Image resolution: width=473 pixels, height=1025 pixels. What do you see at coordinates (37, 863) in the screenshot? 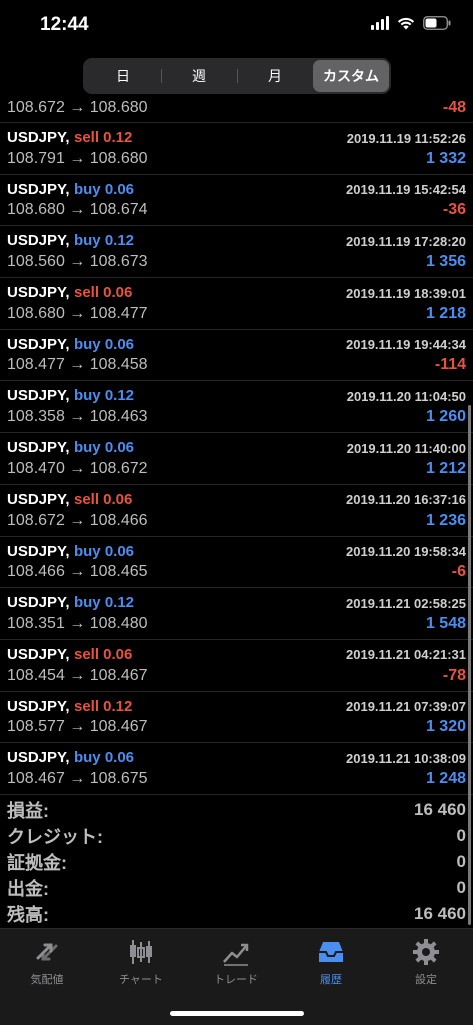
I see `summary-label: 証拠金:` at bounding box center [37, 863].